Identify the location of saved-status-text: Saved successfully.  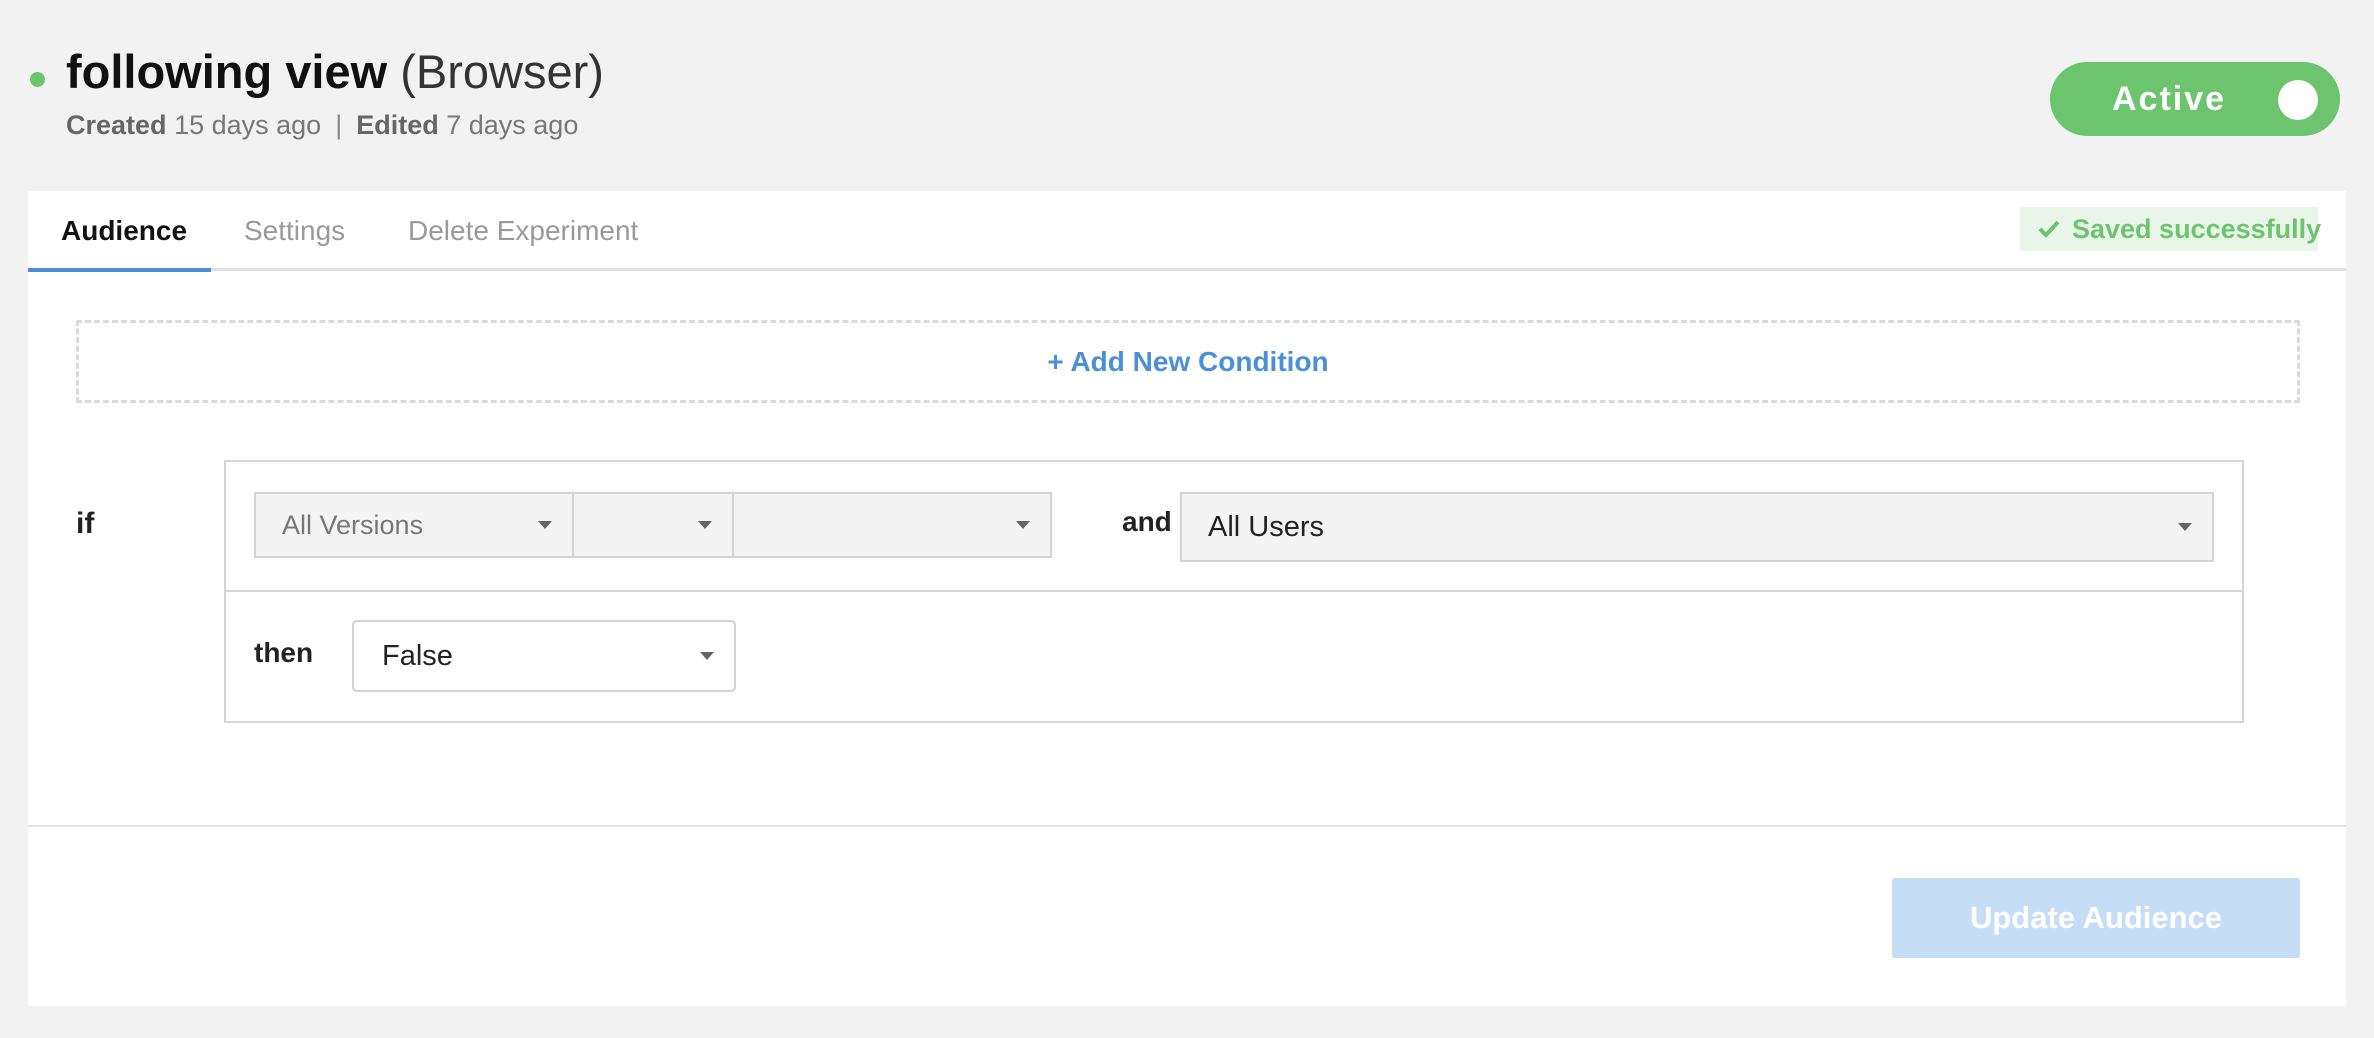
(2197, 229).